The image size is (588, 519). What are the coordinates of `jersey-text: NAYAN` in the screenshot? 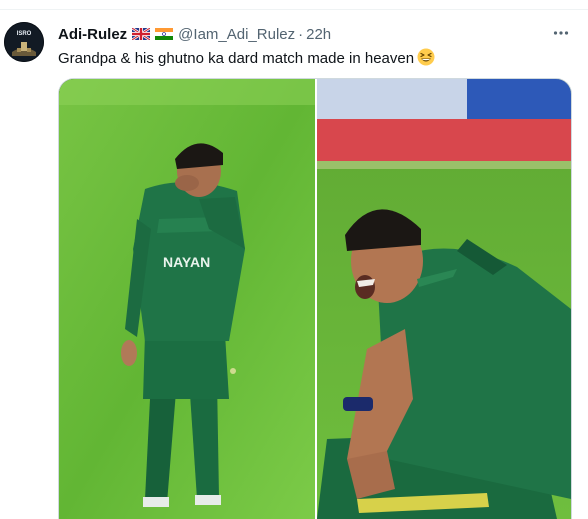 It's located at (186, 262).